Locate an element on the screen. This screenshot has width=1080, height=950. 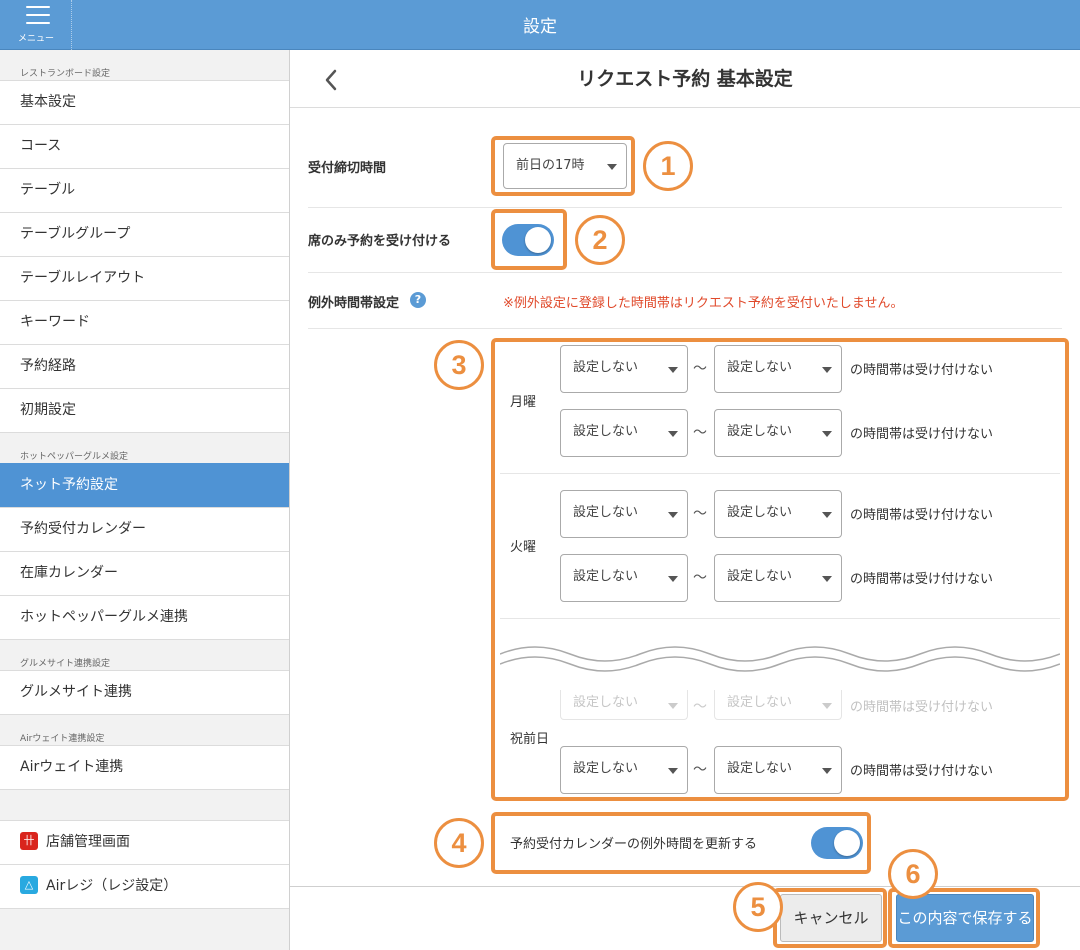
holiday-end-select-2: 設定しない is located at coordinates (778, 770).